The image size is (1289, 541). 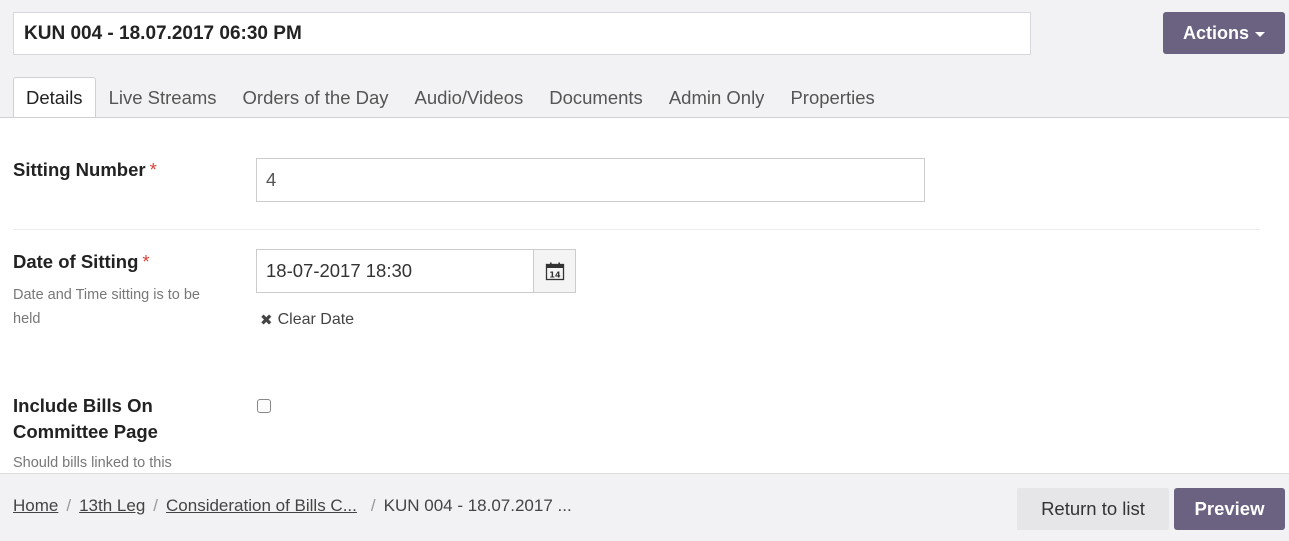 I want to click on include-bills-help: Should bills linked to this, so click(x=92, y=463).